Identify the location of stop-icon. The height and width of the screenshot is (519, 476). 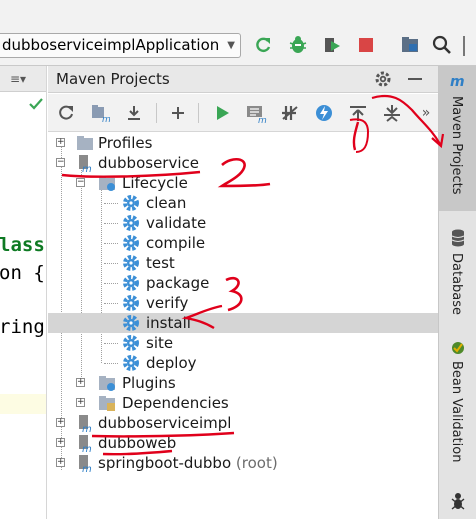
(366, 45).